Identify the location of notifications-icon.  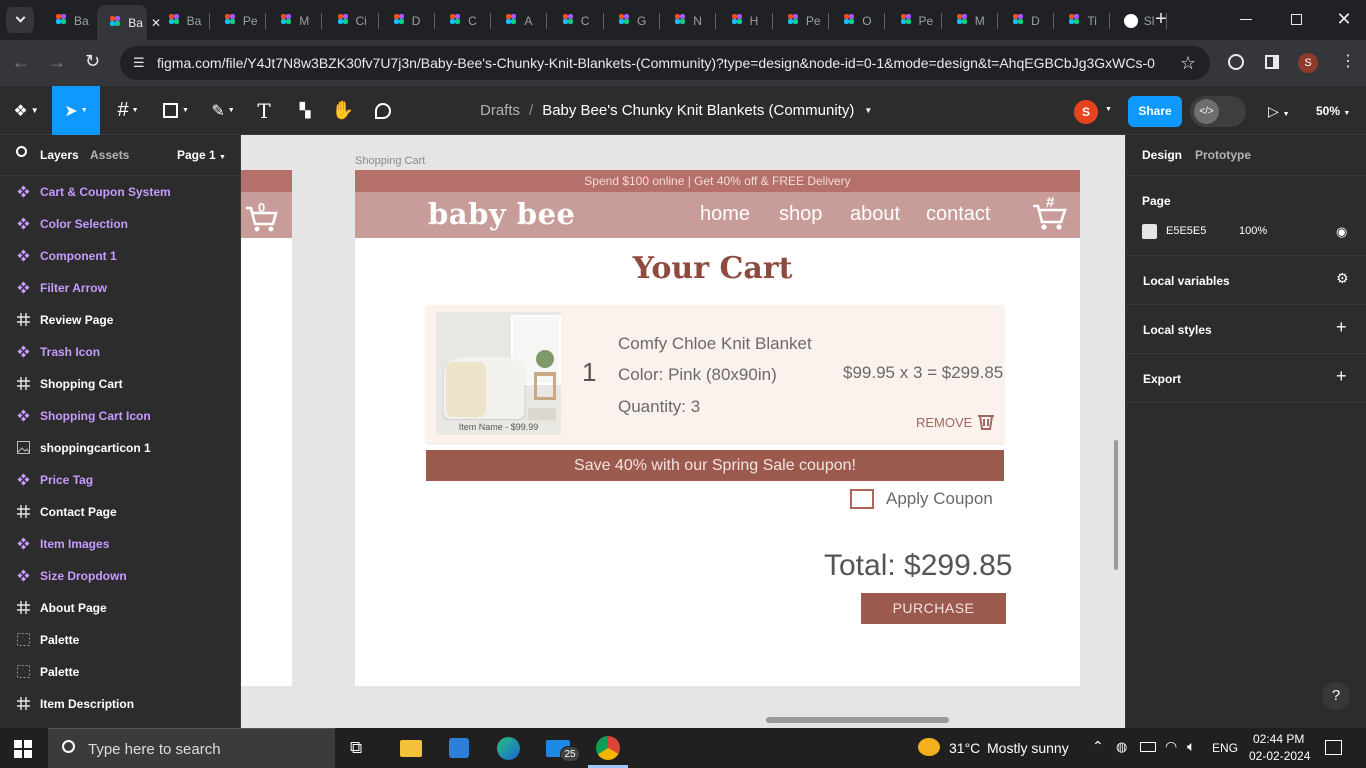
(1333, 747).